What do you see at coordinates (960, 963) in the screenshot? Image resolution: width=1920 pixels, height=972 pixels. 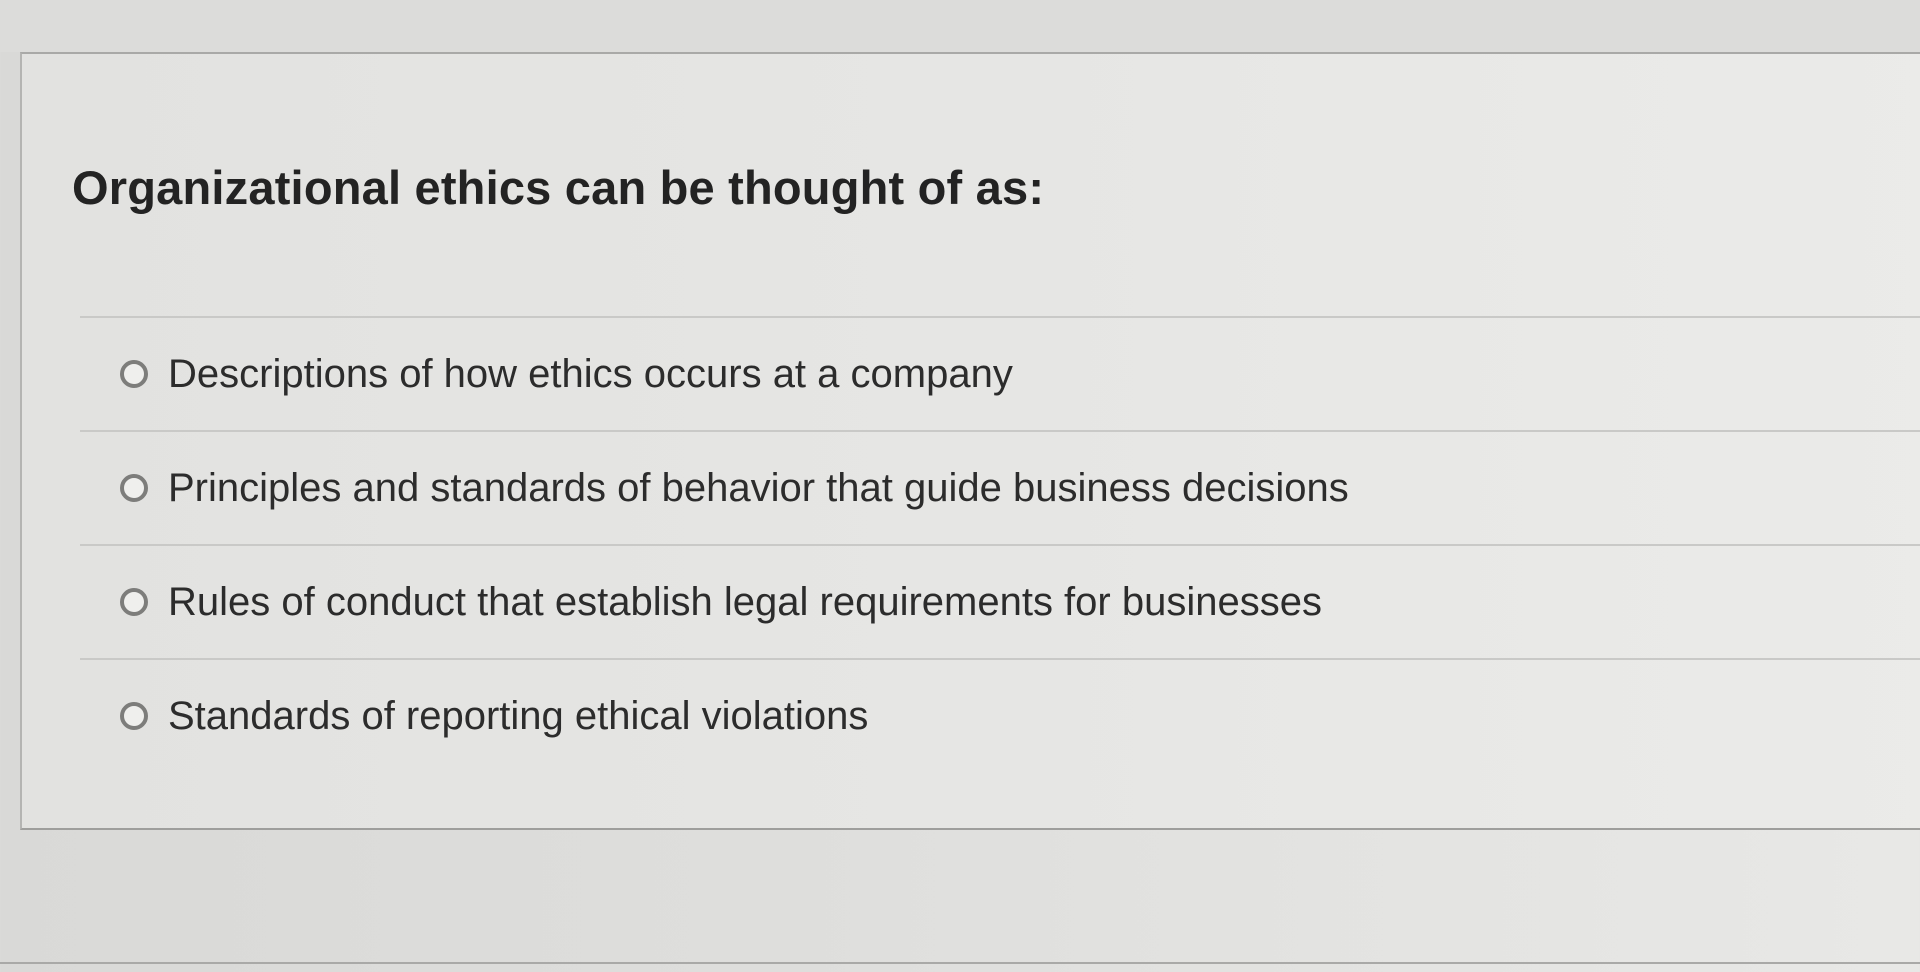 I see `divider` at bounding box center [960, 963].